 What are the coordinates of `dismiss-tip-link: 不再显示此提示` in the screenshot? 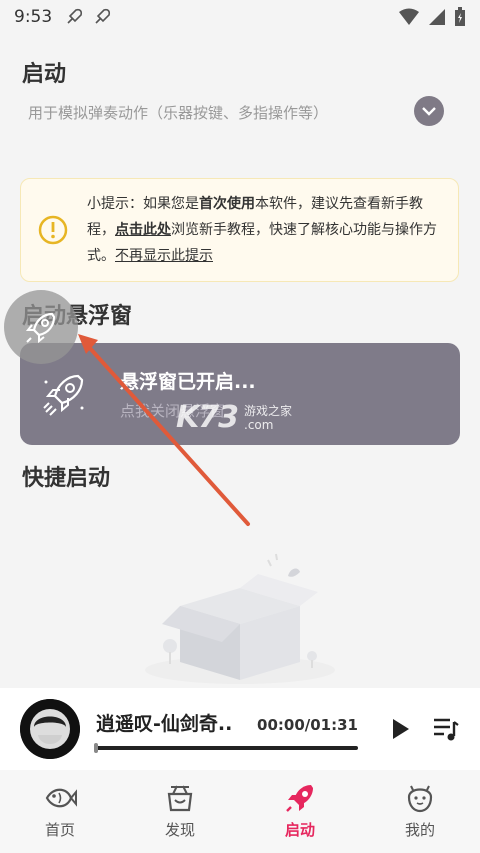 It's located at (164, 256).